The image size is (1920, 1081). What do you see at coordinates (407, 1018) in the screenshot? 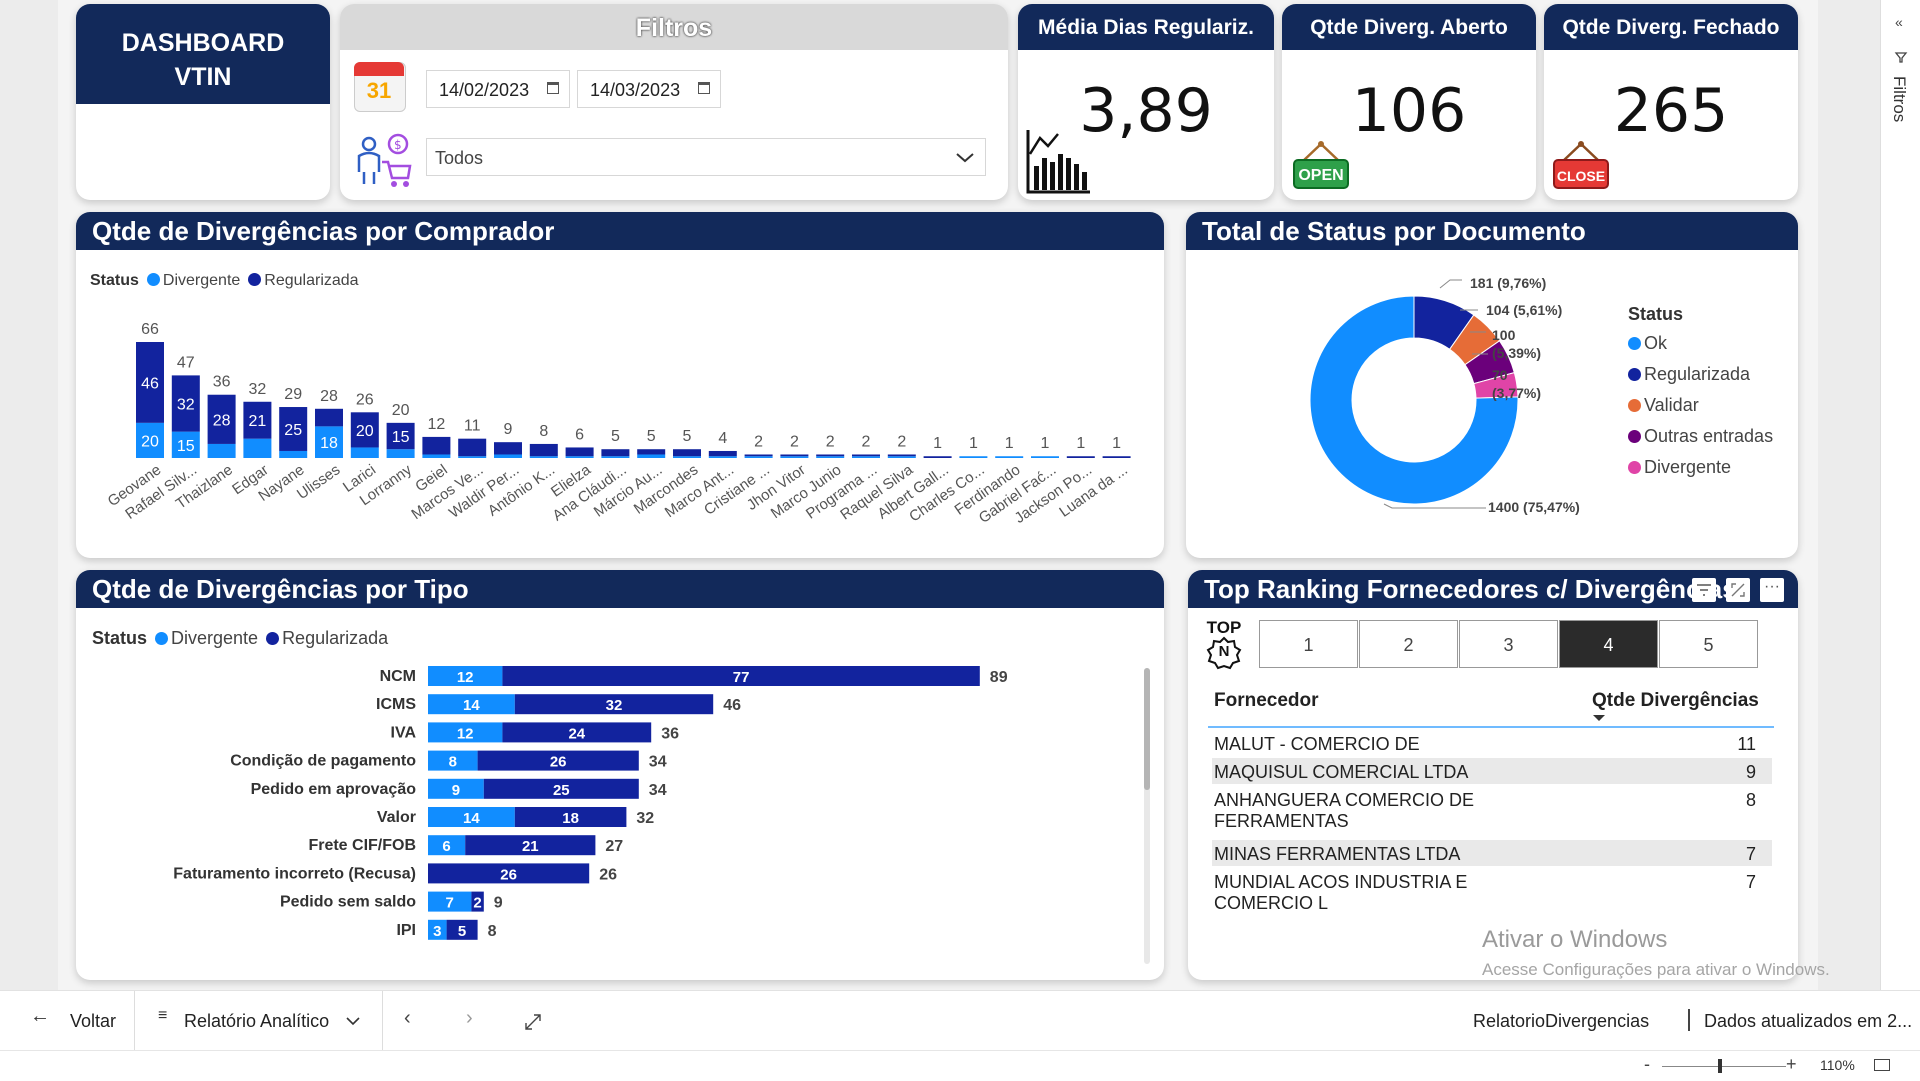
I see `previous-page-icon: ‹` at bounding box center [407, 1018].